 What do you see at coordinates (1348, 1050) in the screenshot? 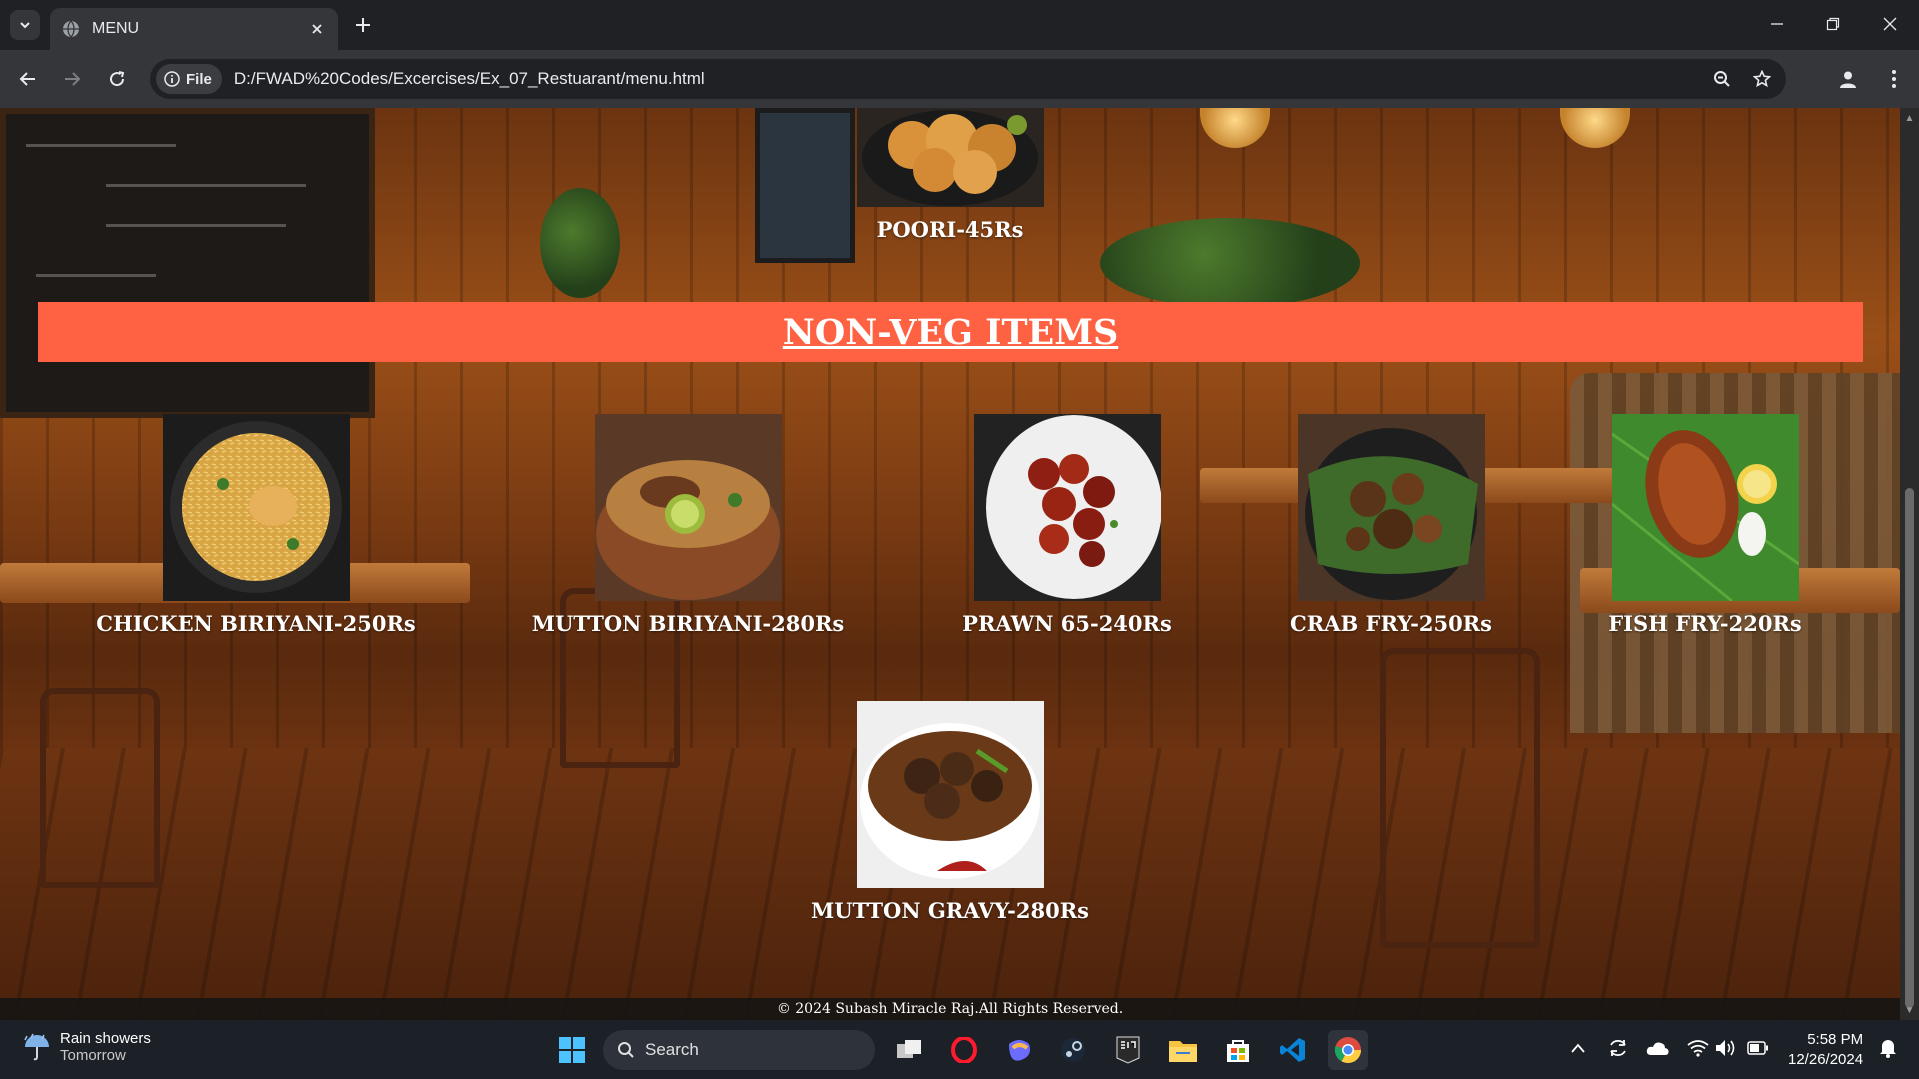
I see `chrome-app` at bounding box center [1348, 1050].